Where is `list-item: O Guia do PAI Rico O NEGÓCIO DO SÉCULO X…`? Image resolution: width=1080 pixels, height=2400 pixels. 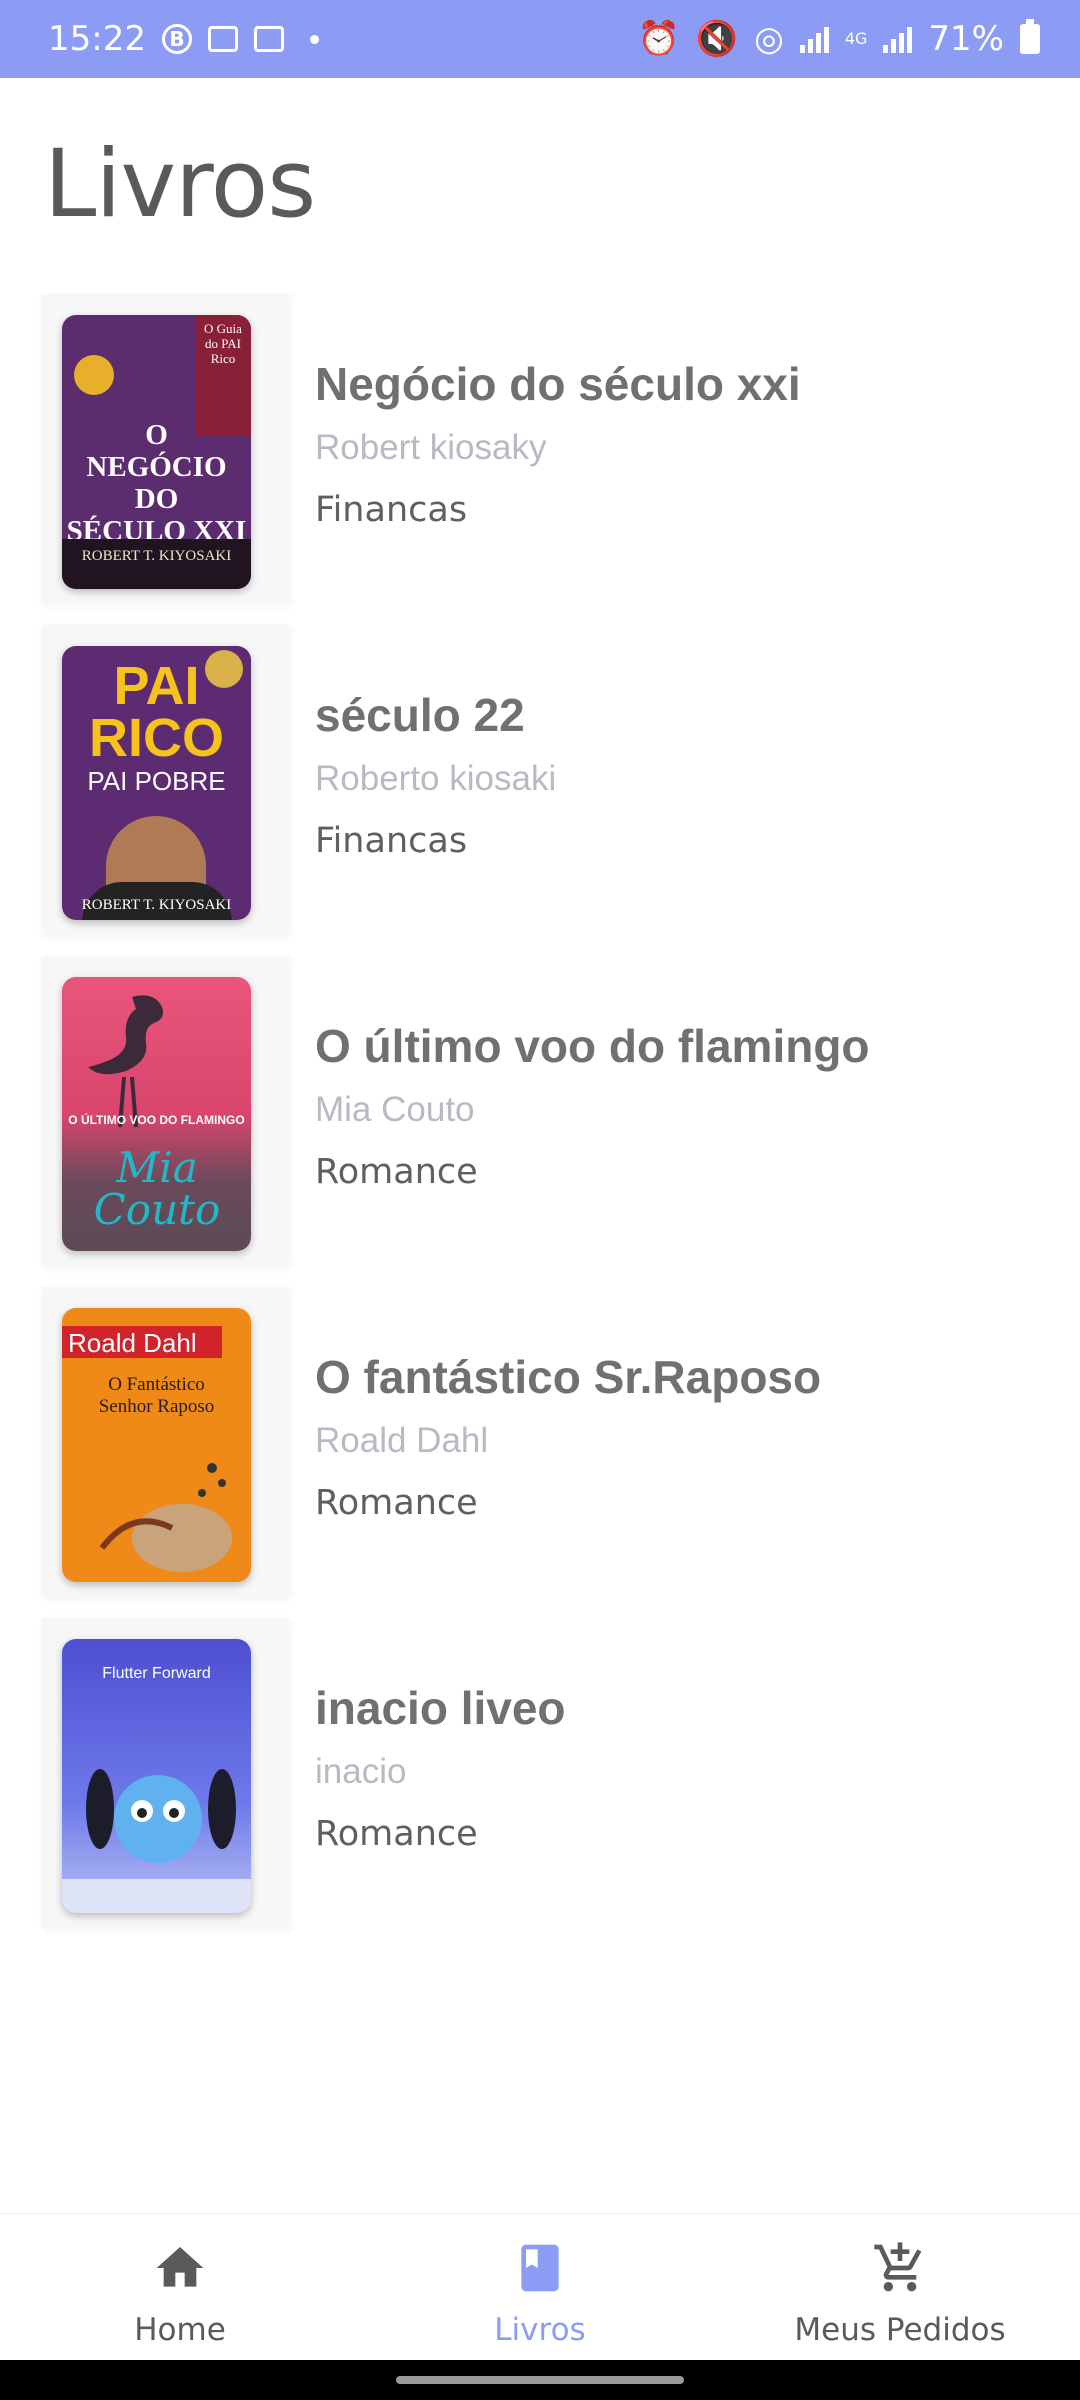 list-item: O Guia do PAI Rico O NEGÓCIO DO SÉCULO X… is located at coordinates (540, 459).